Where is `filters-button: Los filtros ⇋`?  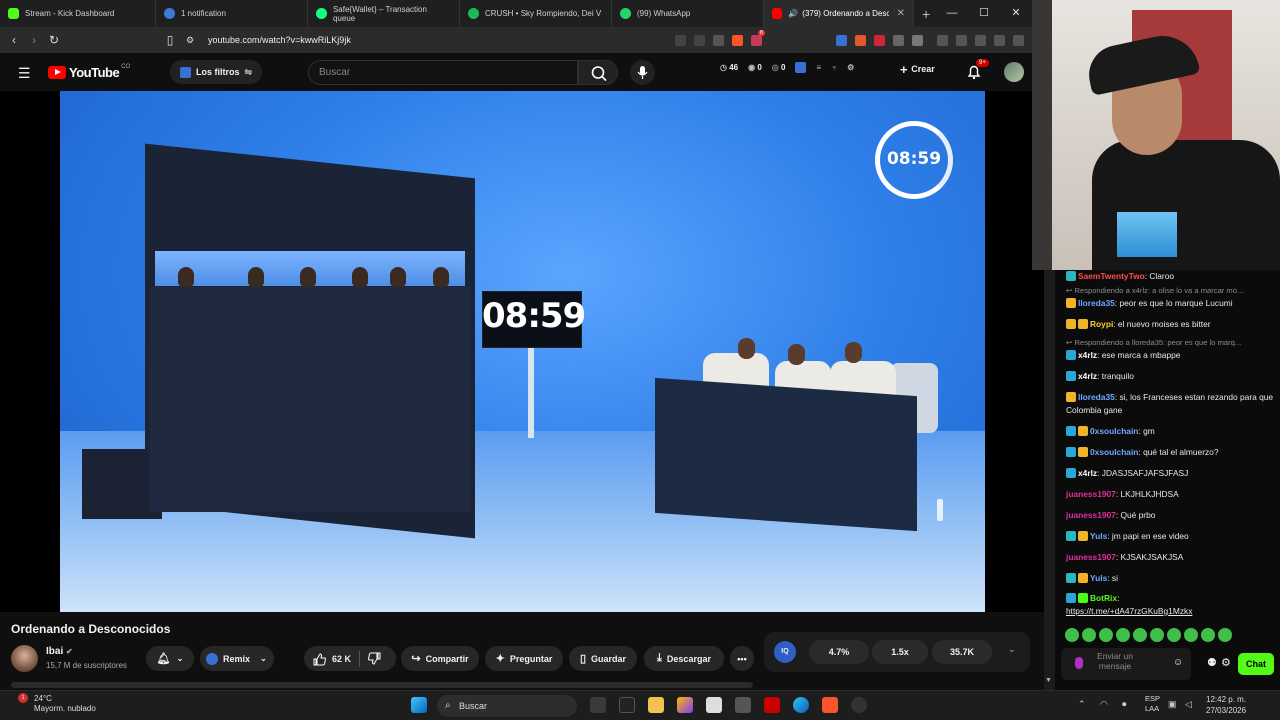 filters-button: Los filtros ⇋ is located at coordinates (216, 72).